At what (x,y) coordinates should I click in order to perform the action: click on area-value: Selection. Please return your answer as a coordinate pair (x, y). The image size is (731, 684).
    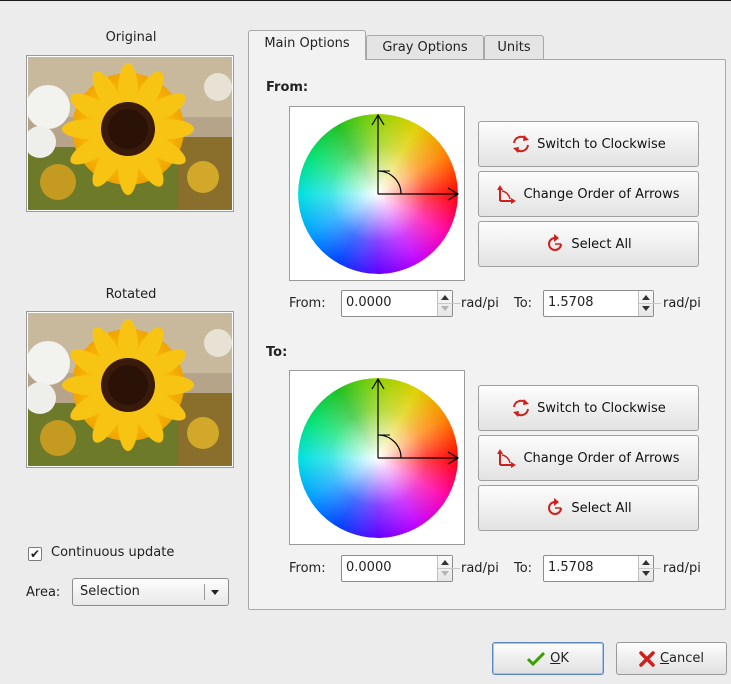
    Looking at the image, I should click on (110, 591).